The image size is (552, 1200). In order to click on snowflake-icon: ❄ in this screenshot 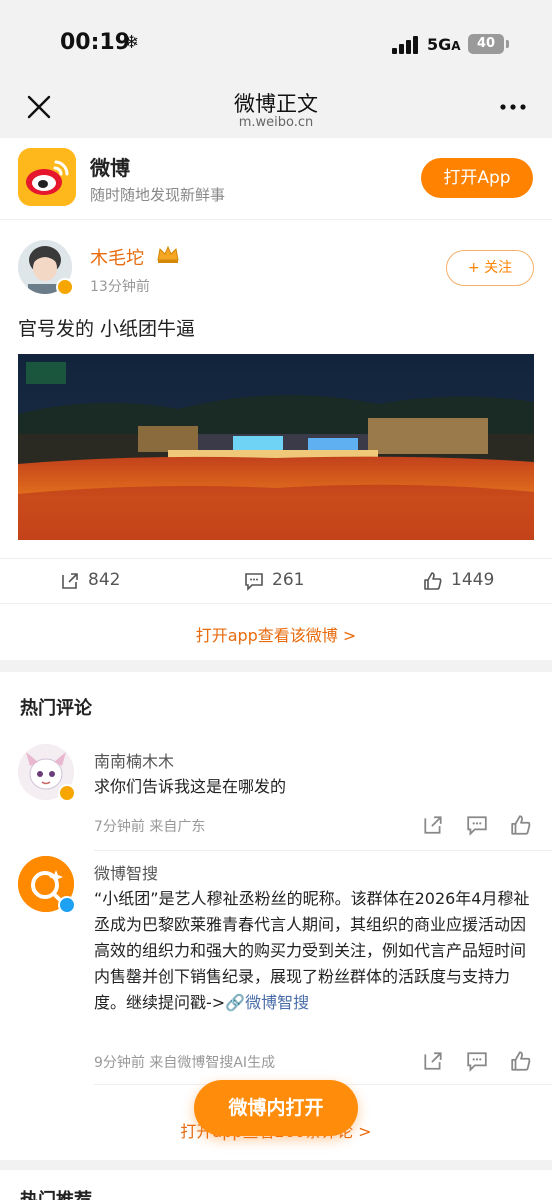, I will do `click(132, 42)`.